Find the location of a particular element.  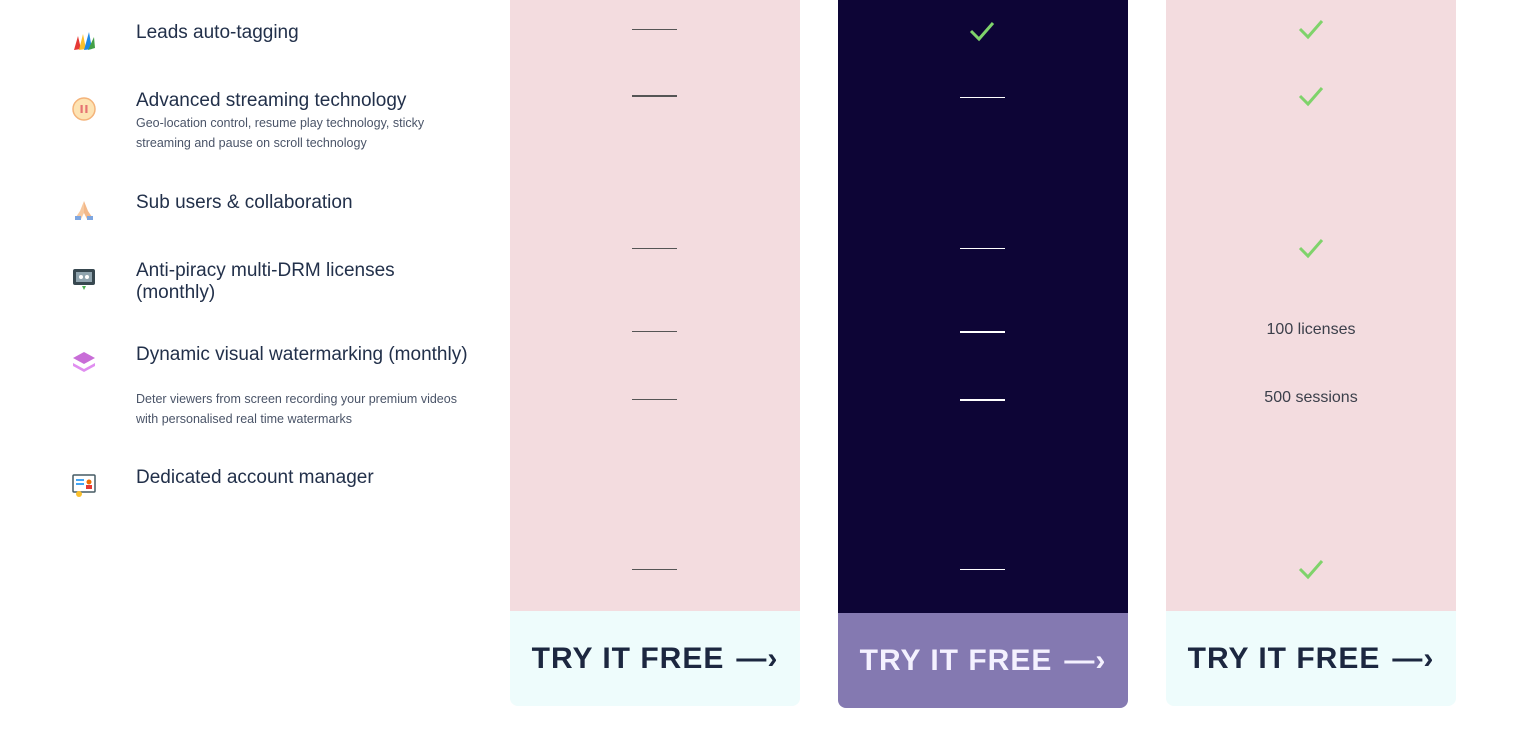

pause-icon is located at coordinates (84, 109).